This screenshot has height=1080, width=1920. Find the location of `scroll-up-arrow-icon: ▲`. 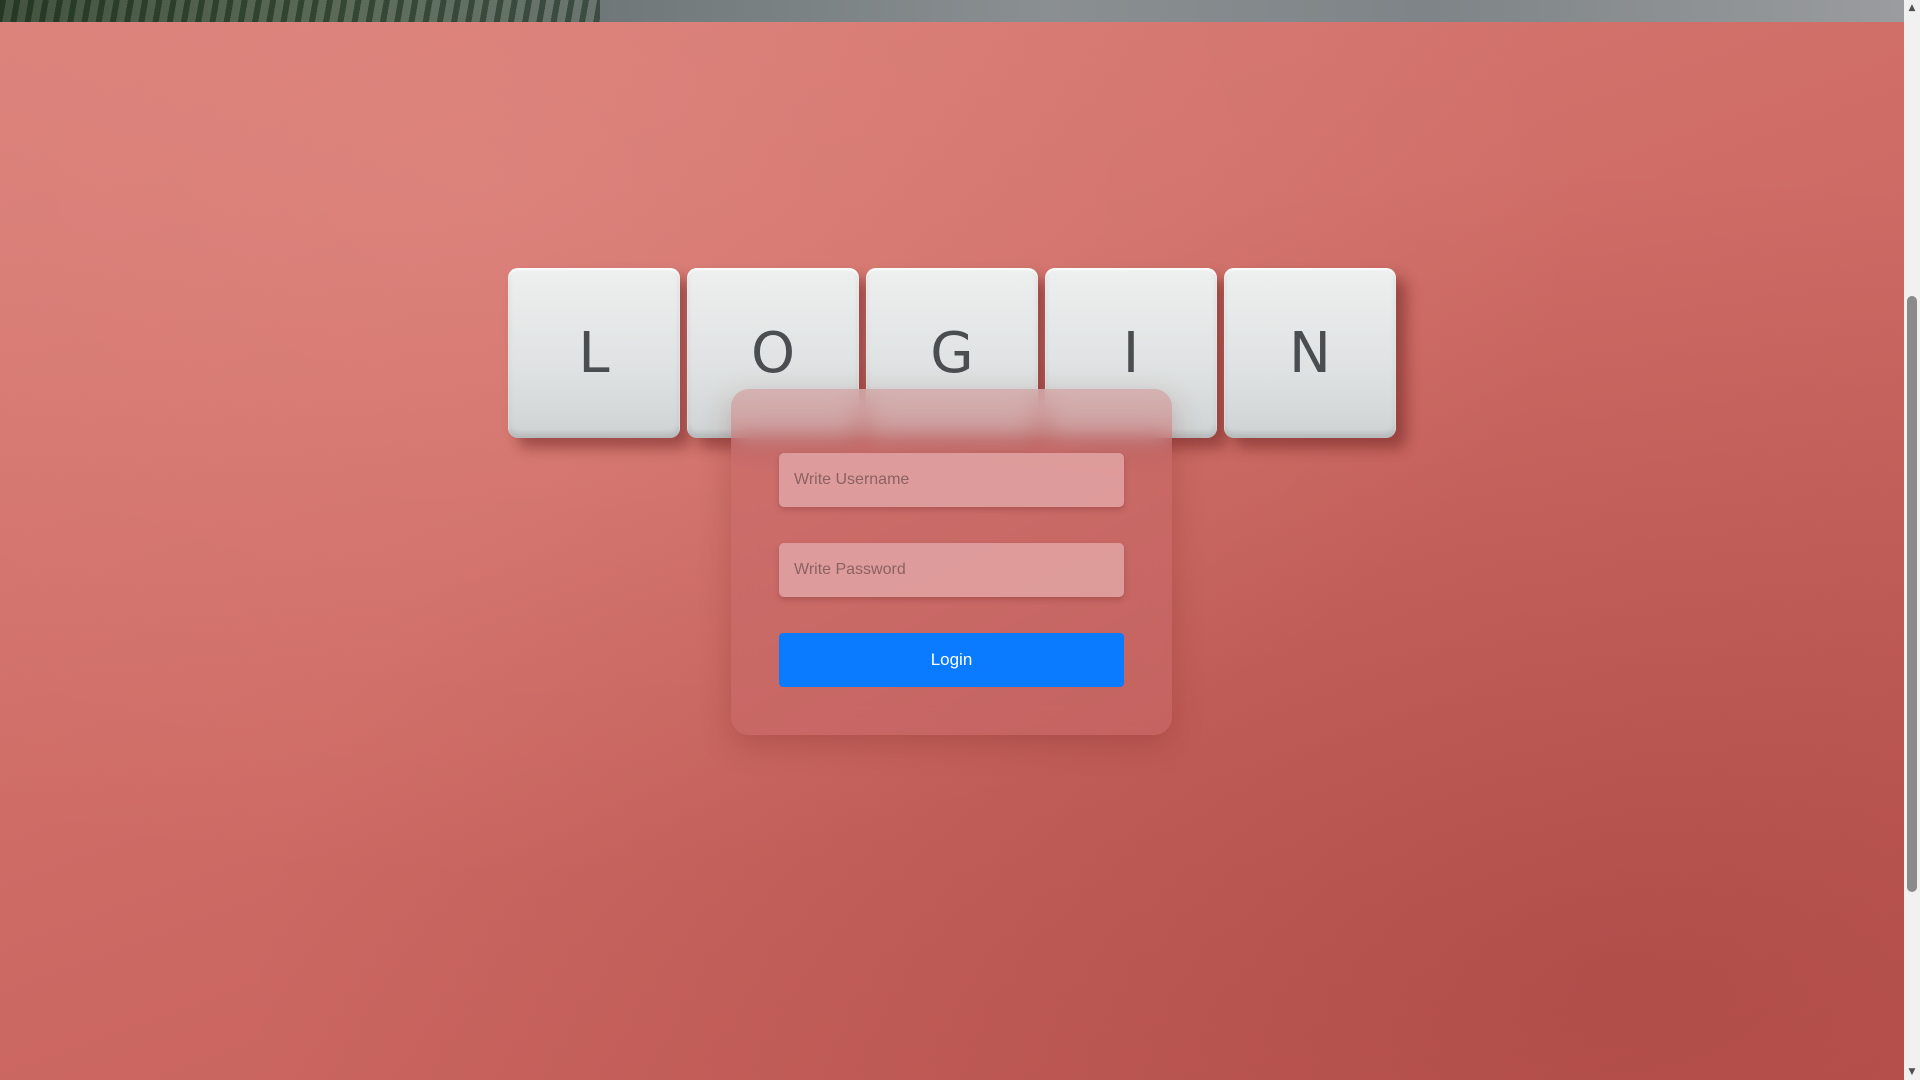

scroll-up-arrow-icon: ▲ is located at coordinates (1912, 8).